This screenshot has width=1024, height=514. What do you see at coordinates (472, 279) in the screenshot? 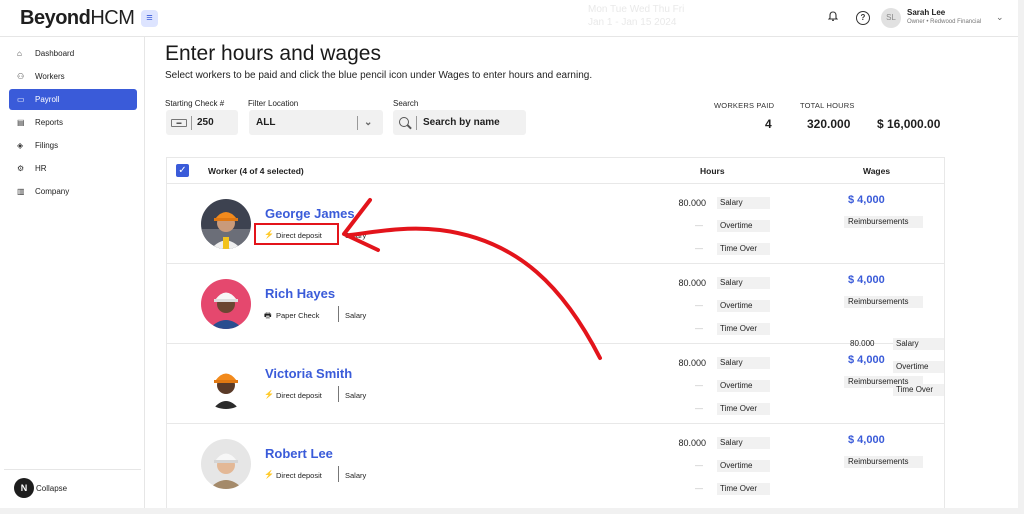
I see `annotation-arrow` at bounding box center [472, 279].